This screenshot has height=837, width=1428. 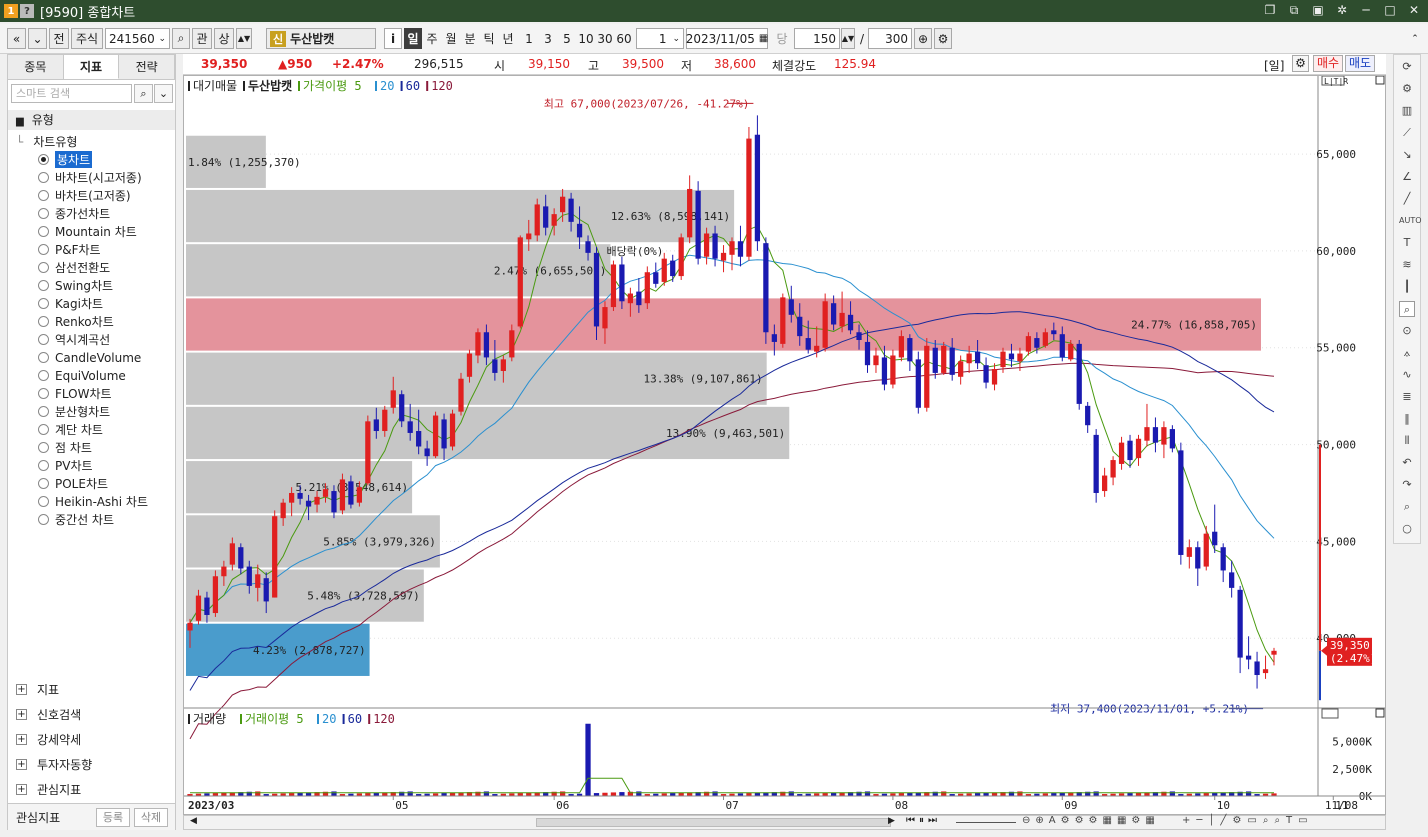 I want to click on chart-settings-icon: ⚙, so click(x=1300, y=63).